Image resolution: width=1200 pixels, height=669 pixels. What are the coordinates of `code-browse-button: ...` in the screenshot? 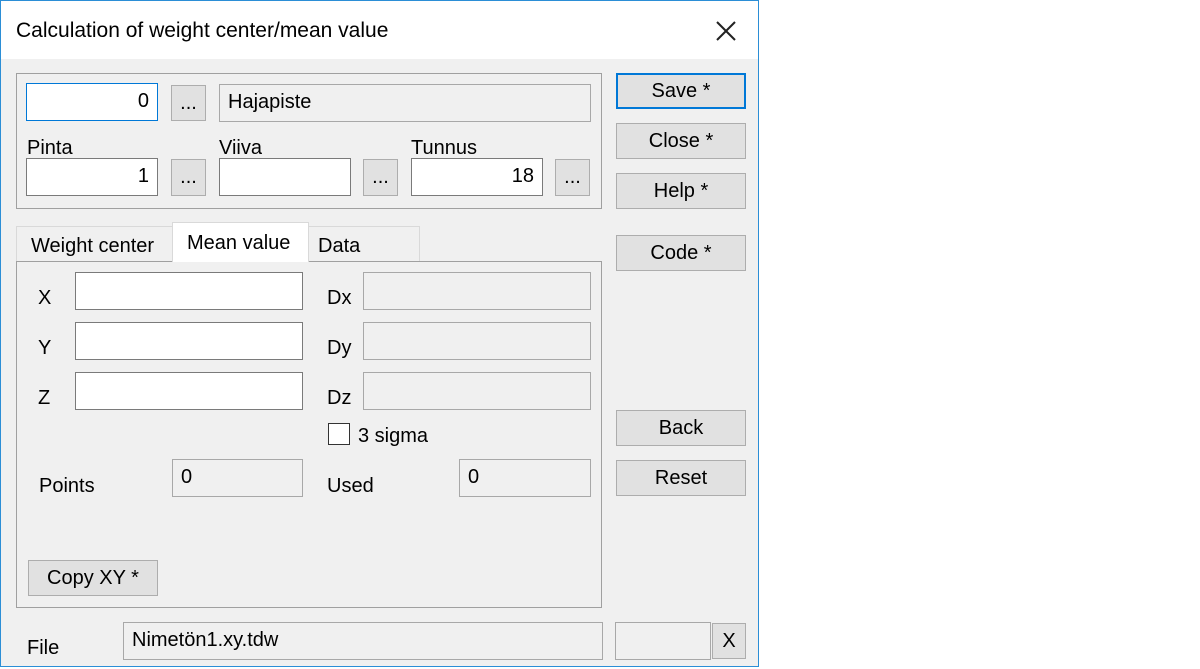 It's located at (188, 103).